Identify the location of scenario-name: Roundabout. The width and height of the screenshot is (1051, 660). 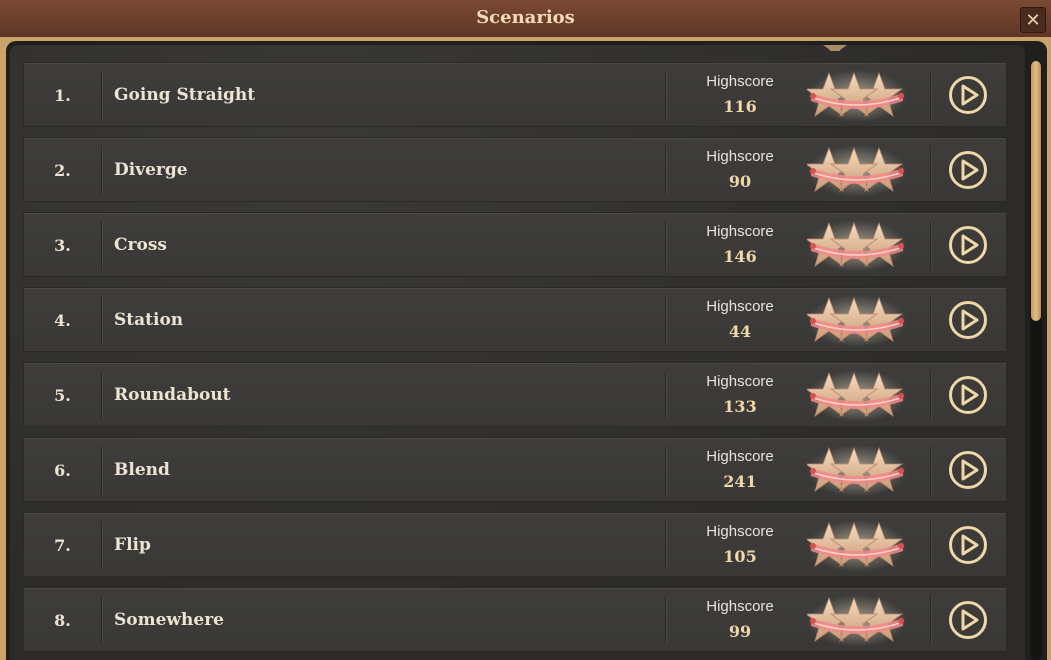
(172, 395).